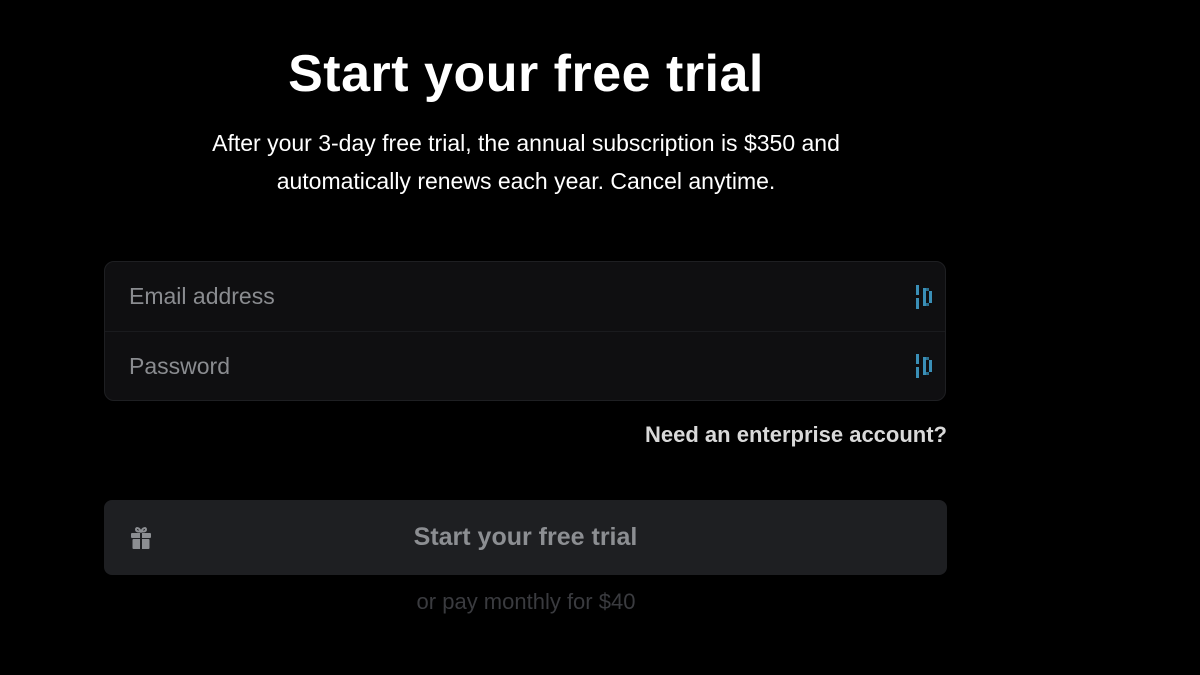 The height and width of the screenshot is (675, 1200). Describe the element at coordinates (796, 435) in the screenshot. I see `enterprise-account-link: Need an enterprise account?` at that location.